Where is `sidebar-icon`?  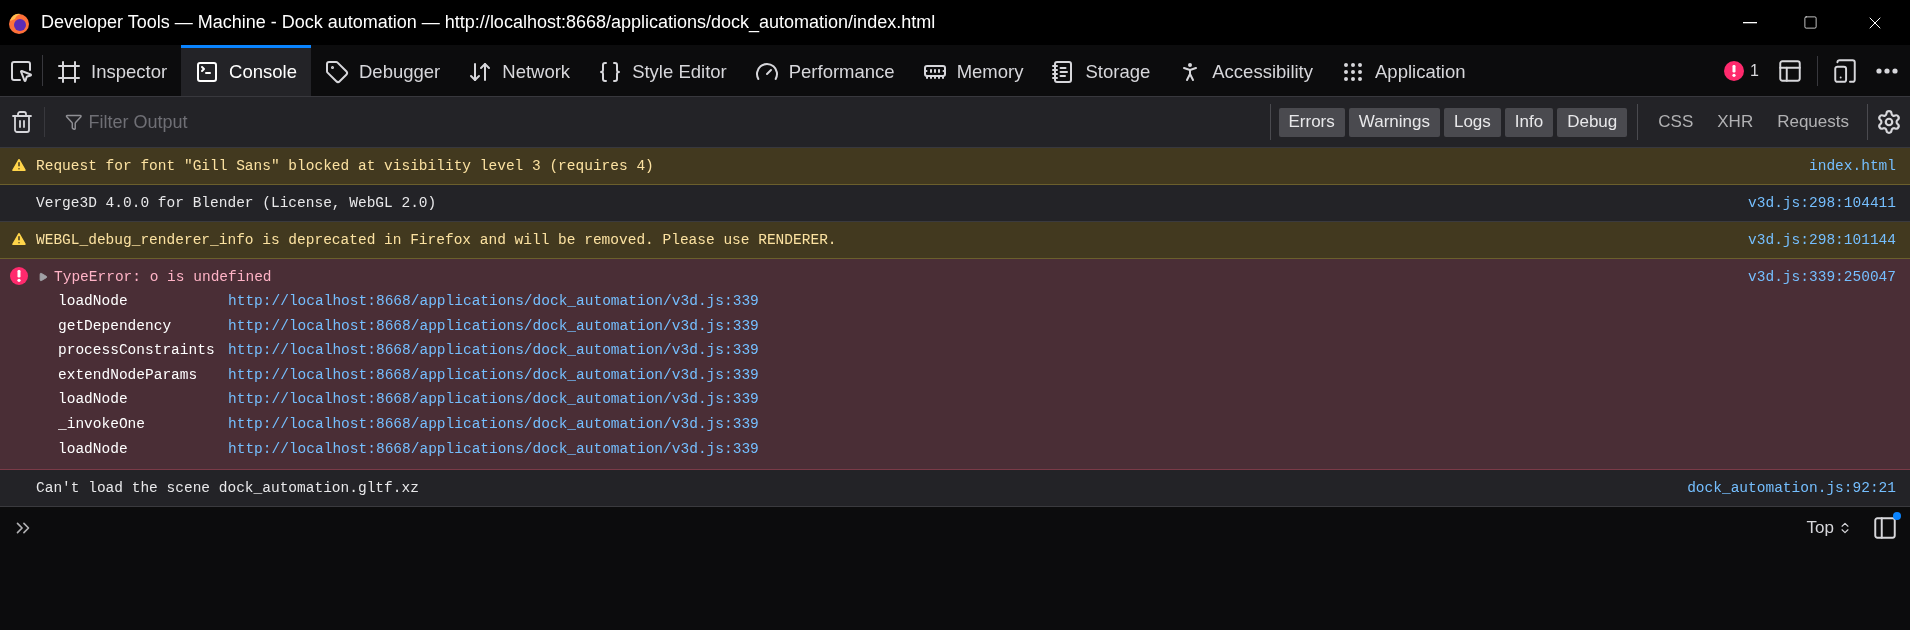 sidebar-icon is located at coordinates (1885, 528).